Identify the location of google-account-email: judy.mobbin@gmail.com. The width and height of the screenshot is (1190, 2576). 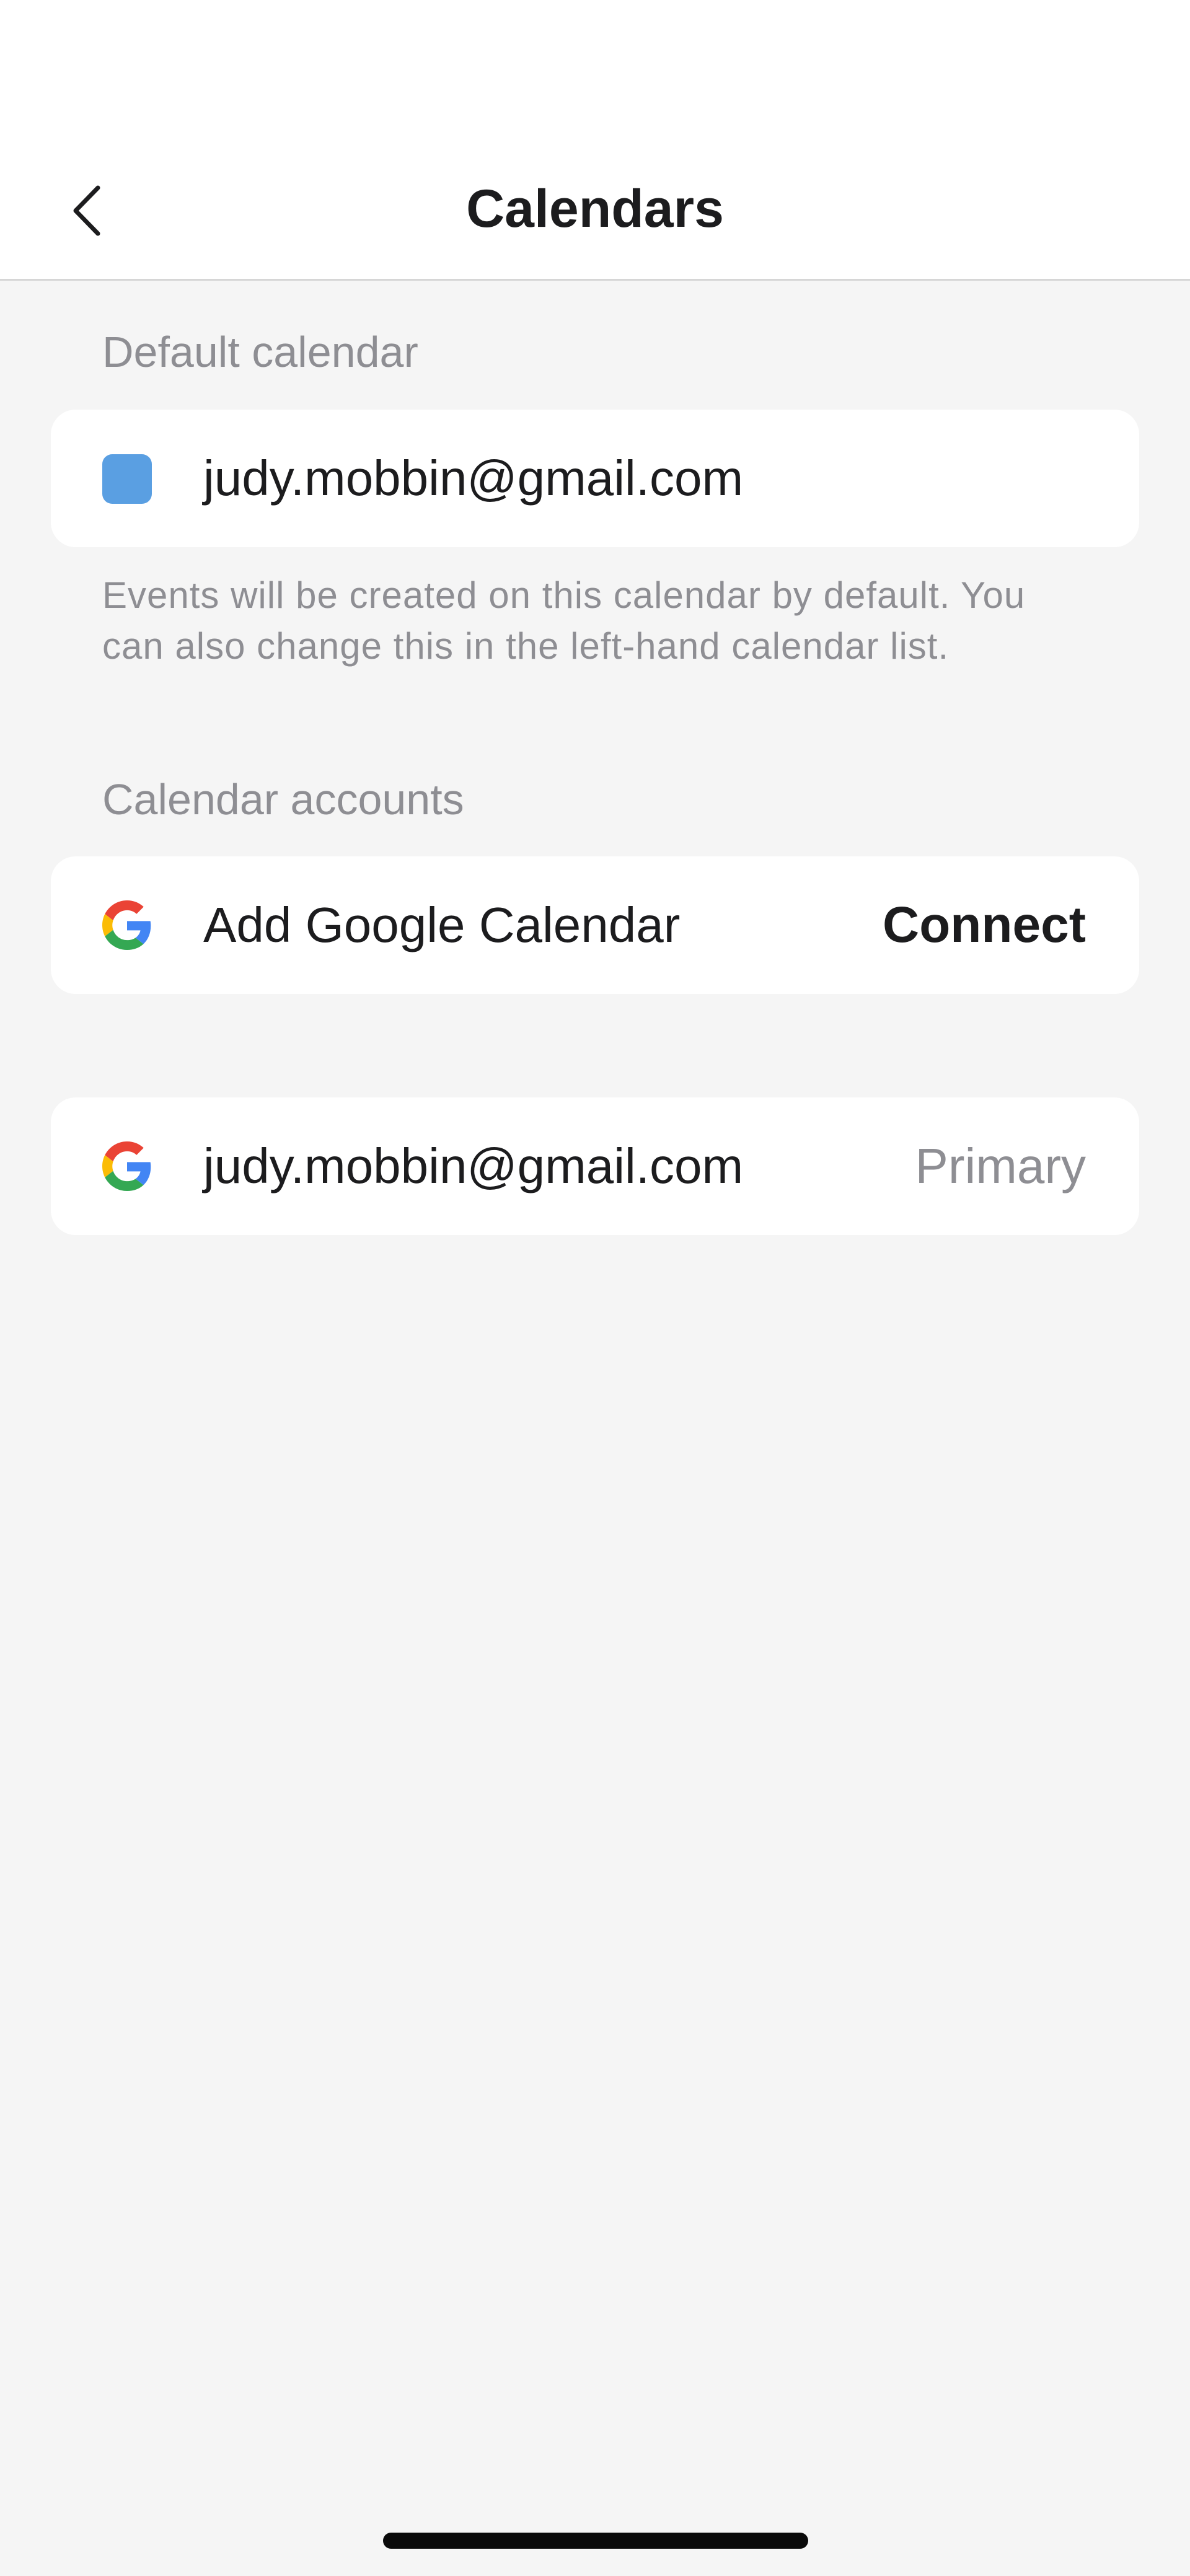
(473, 1165).